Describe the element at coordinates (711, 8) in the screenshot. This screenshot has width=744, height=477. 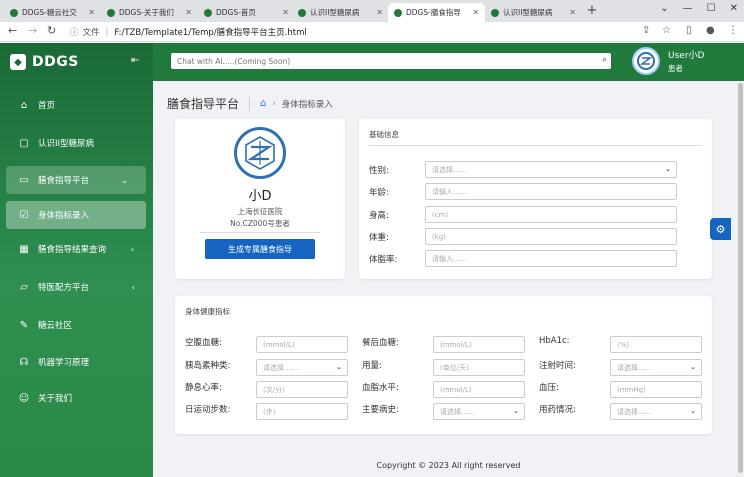
I see `maximize-icon: ☐` at that location.